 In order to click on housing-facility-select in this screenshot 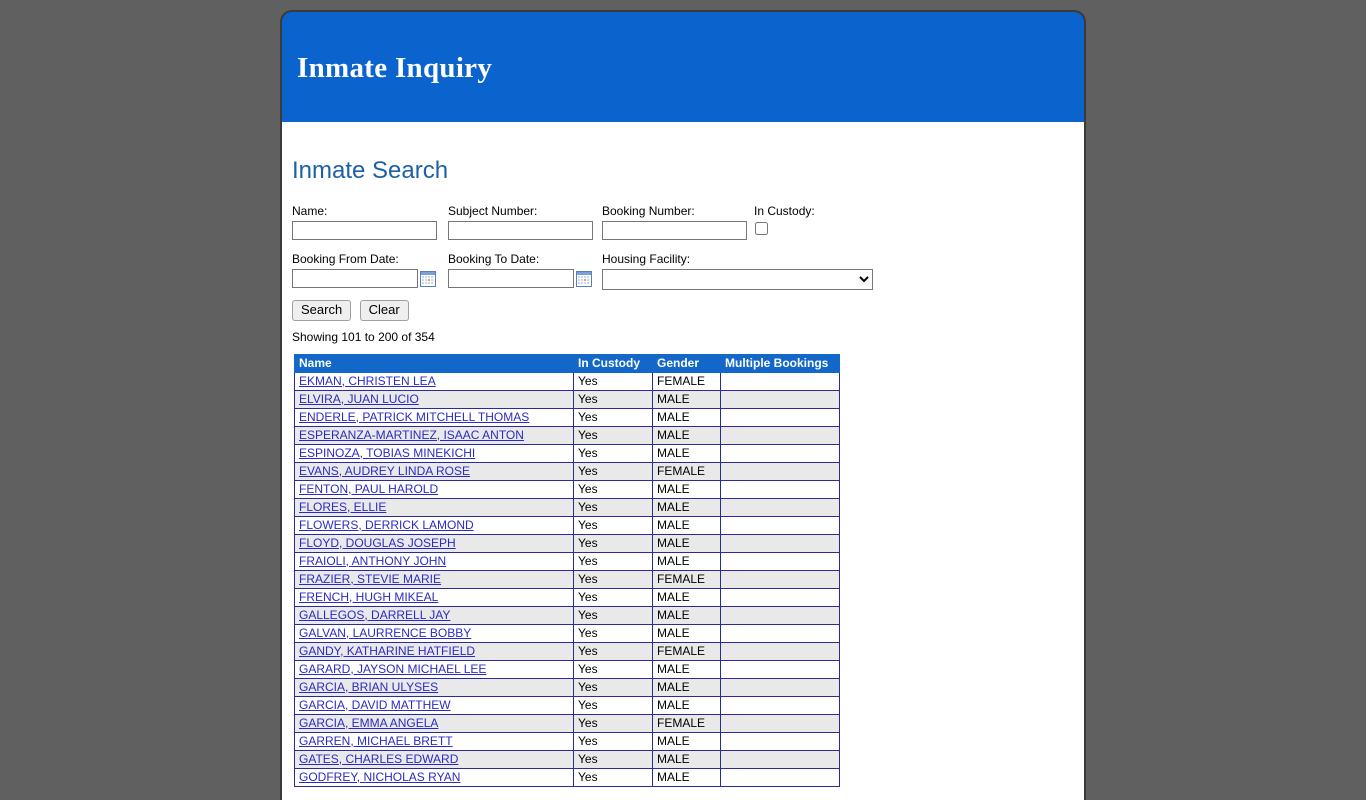, I will do `click(737, 279)`.